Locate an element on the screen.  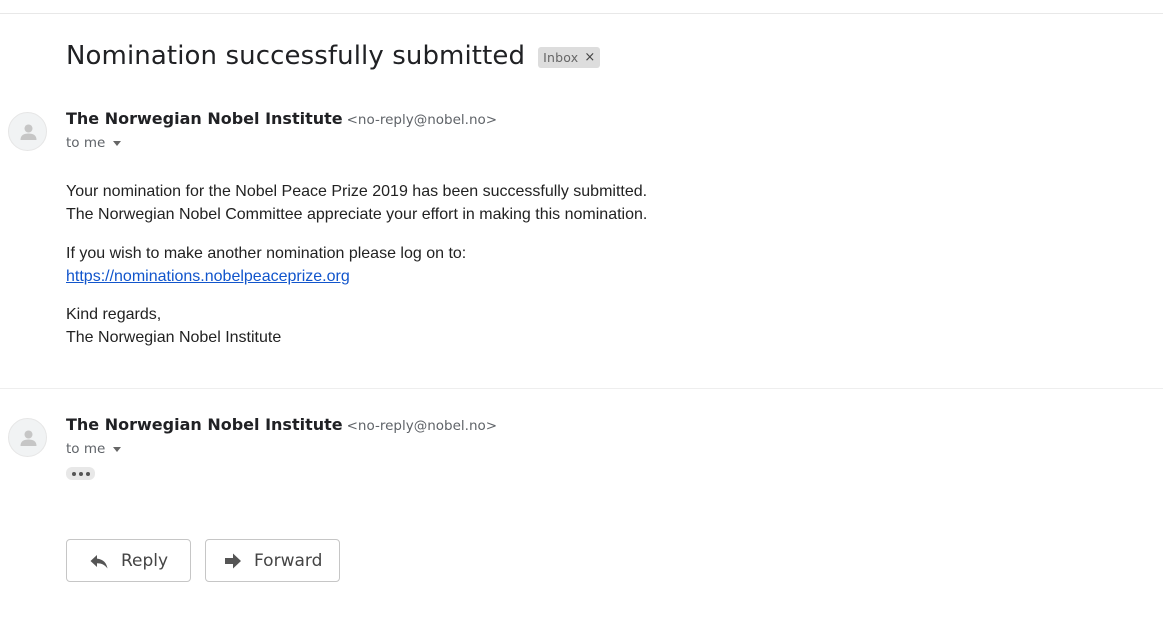
message-divider is located at coordinates (581, 388).